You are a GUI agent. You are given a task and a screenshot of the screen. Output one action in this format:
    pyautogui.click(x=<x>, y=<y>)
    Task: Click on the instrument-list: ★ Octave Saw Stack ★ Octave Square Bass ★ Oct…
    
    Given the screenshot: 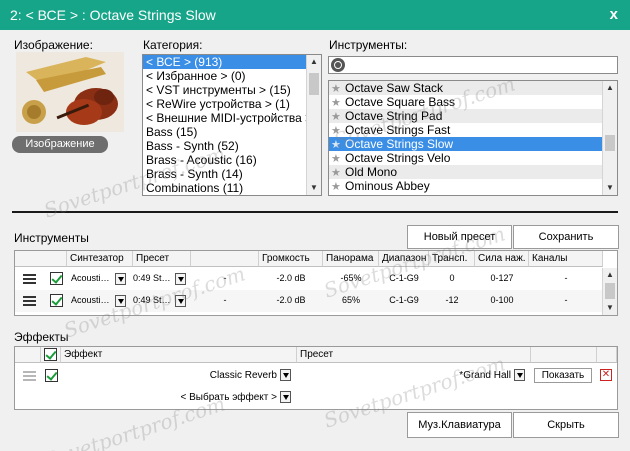 What is the action you would take?
    pyautogui.click(x=473, y=138)
    